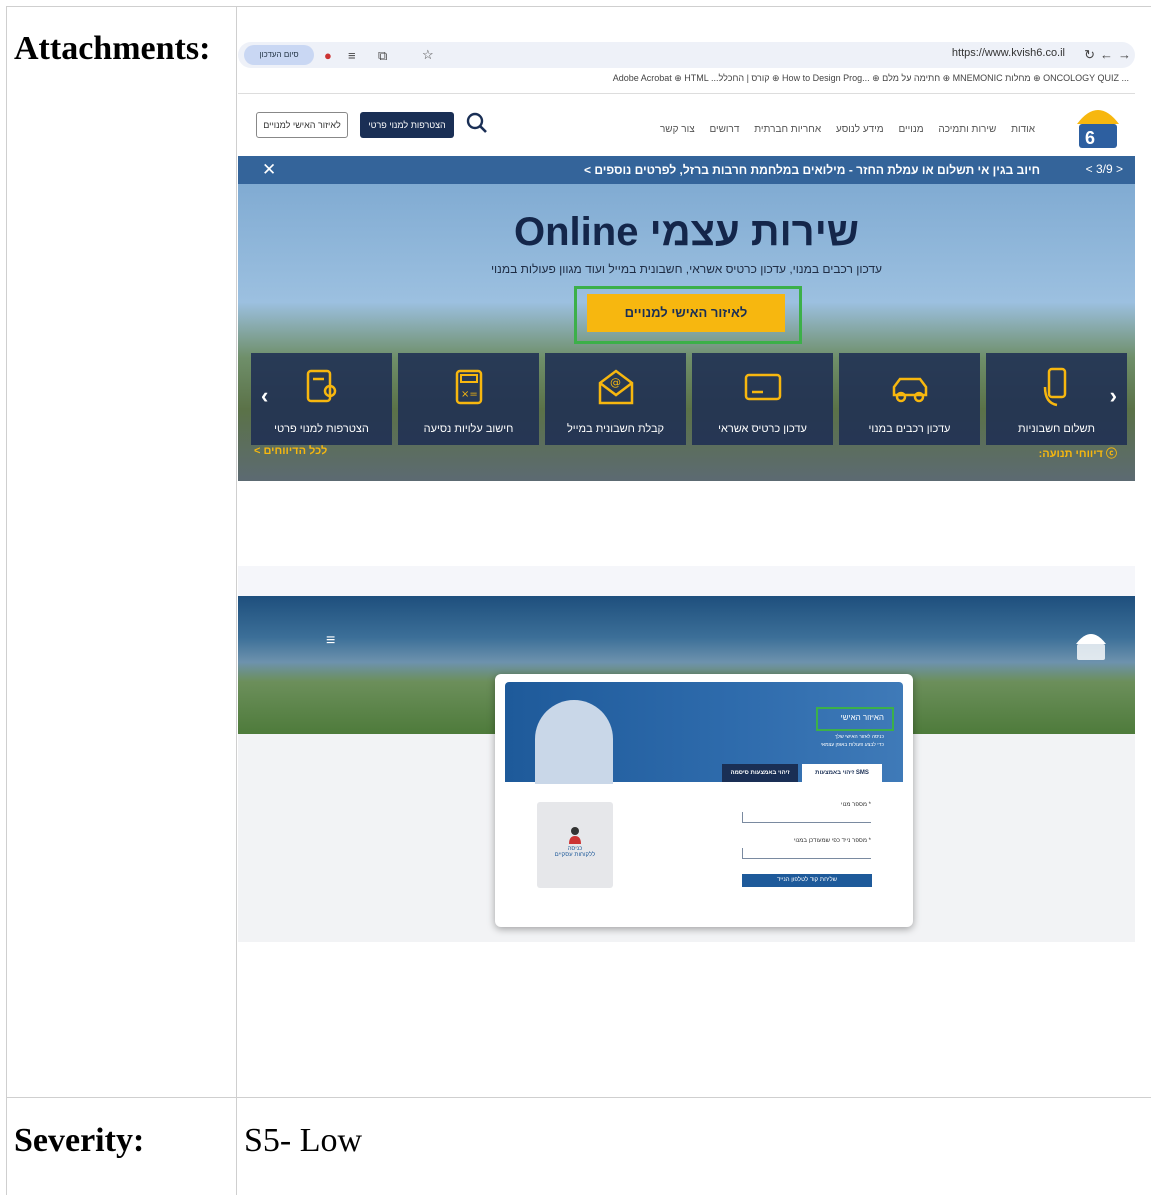 This screenshot has width=1151, height=1195. I want to click on tile-pay-invoices: תשלום חשבוניות, so click(1056, 399).